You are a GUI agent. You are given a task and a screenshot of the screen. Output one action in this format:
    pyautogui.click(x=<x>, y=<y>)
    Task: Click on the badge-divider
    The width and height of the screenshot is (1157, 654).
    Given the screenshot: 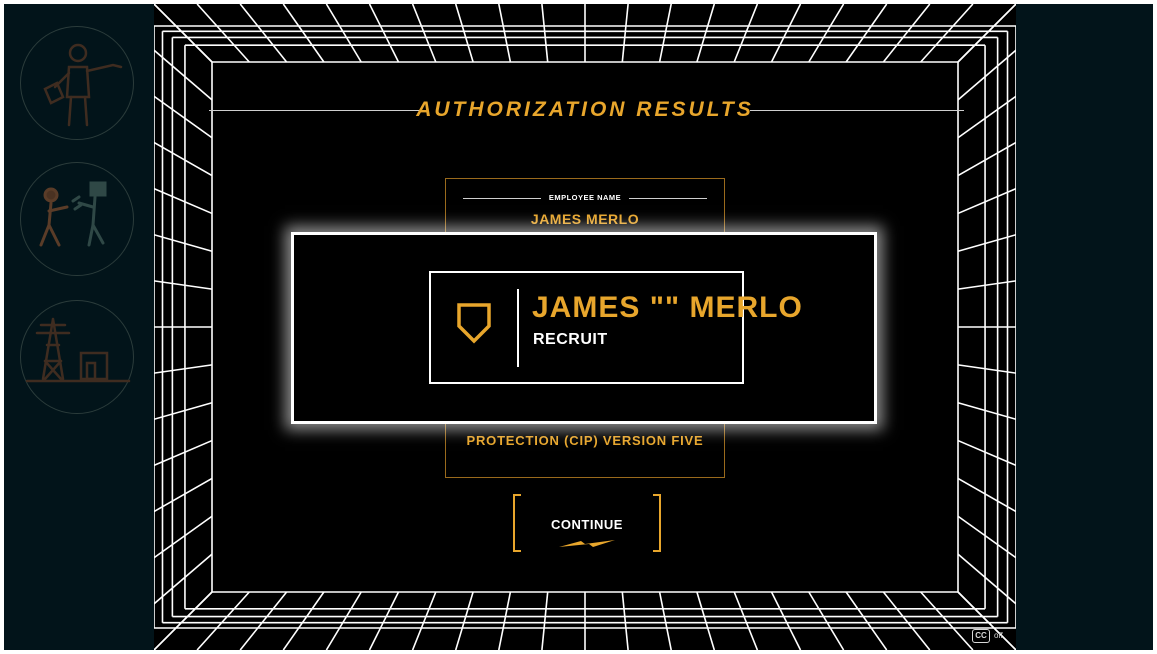 What is the action you would take?
    pyautogui.click(x=518, y=328)
    